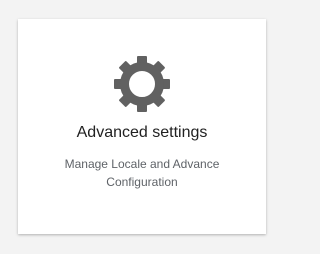 This screenshot has width=320, height=254. I want to click on gear-icon, so click(142, 84).